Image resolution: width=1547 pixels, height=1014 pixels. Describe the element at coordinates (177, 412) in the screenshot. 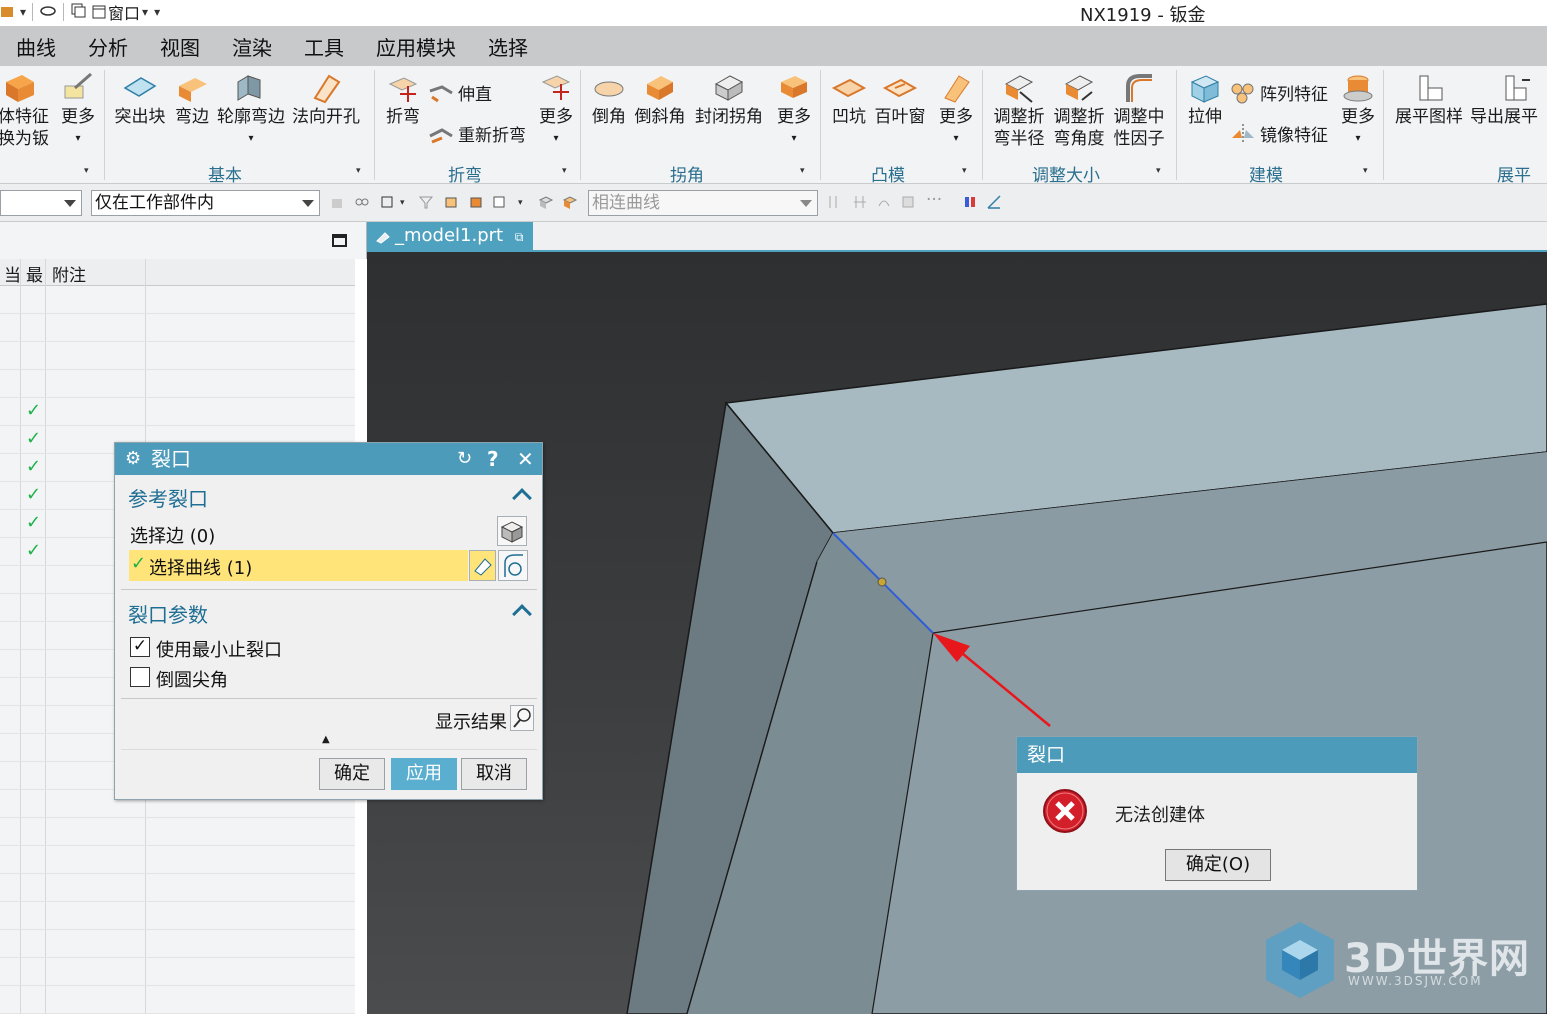

I see `navigator-row: ✓` at that location.